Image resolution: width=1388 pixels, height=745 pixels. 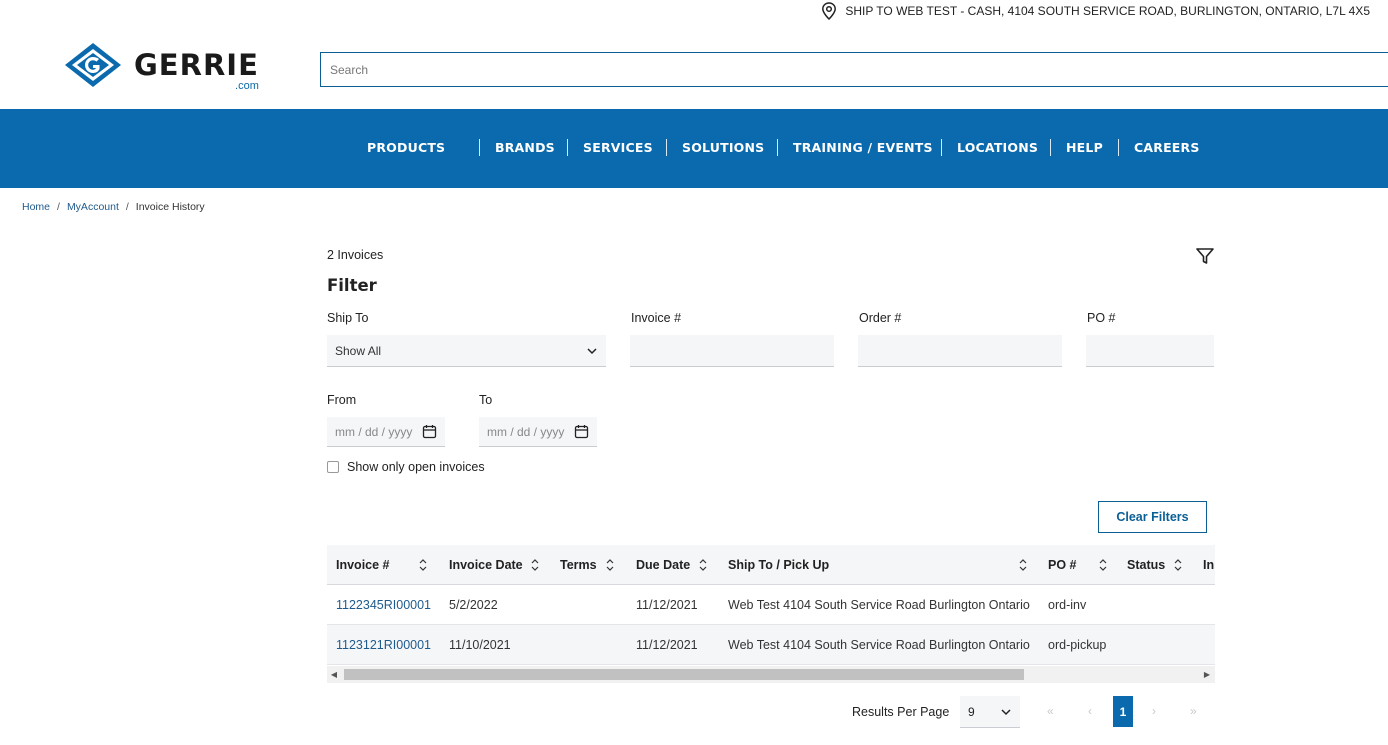 What do you see at coordinates (355, 255) in the screenshot?
I see `invoice-count: 2 Invoices` at bounding box center [355, 255].